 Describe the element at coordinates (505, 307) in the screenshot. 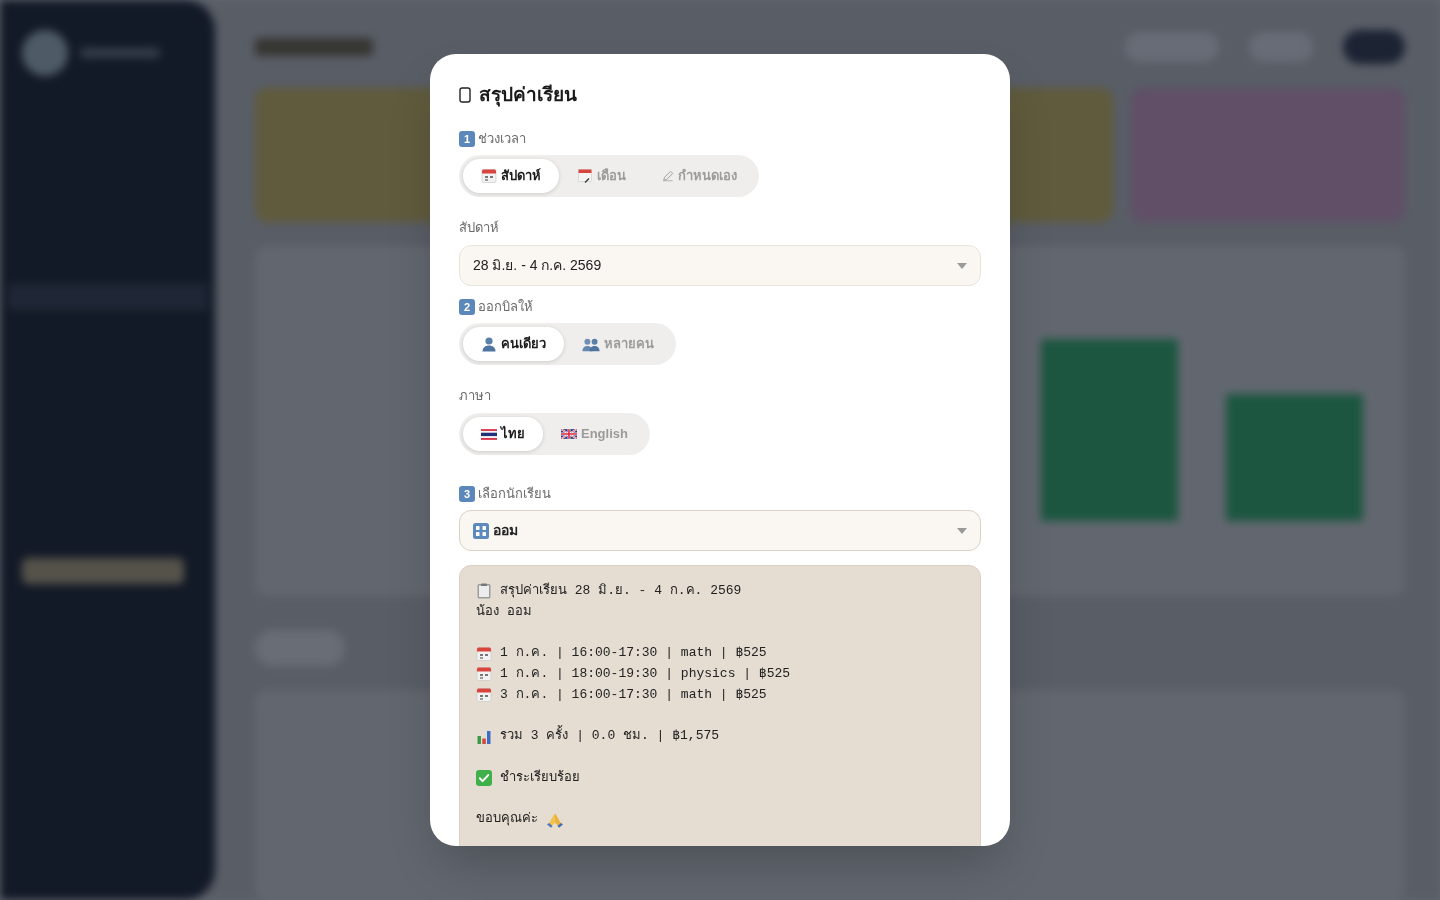

I see `field-label: ออกบิลให้` at that location.